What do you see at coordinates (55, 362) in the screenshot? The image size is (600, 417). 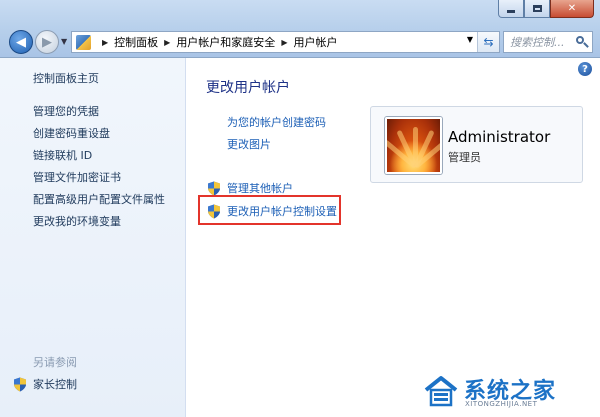 I see `see-also-heading: 另请参阅` at bounding box center [55, 362].